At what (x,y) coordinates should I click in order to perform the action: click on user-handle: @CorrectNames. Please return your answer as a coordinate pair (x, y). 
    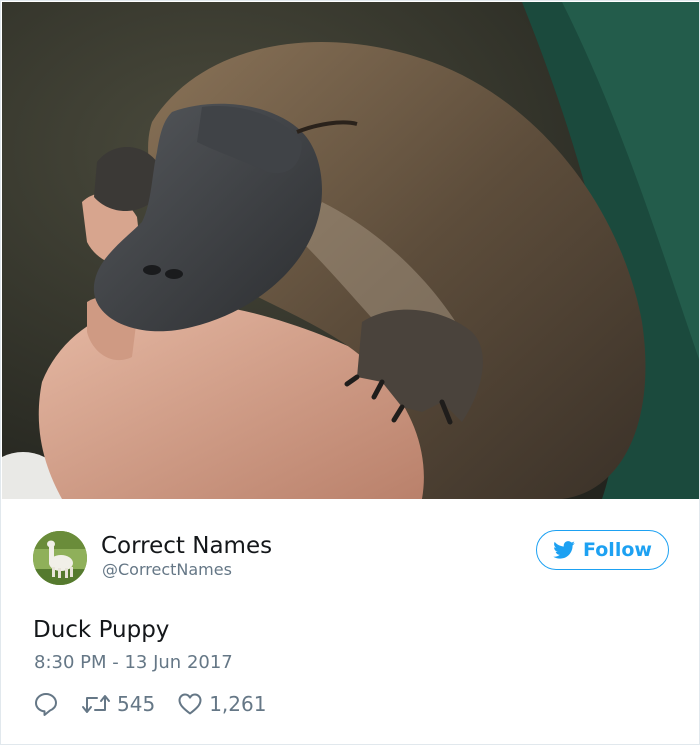
    Looking at the image, I should click on (167, 570).